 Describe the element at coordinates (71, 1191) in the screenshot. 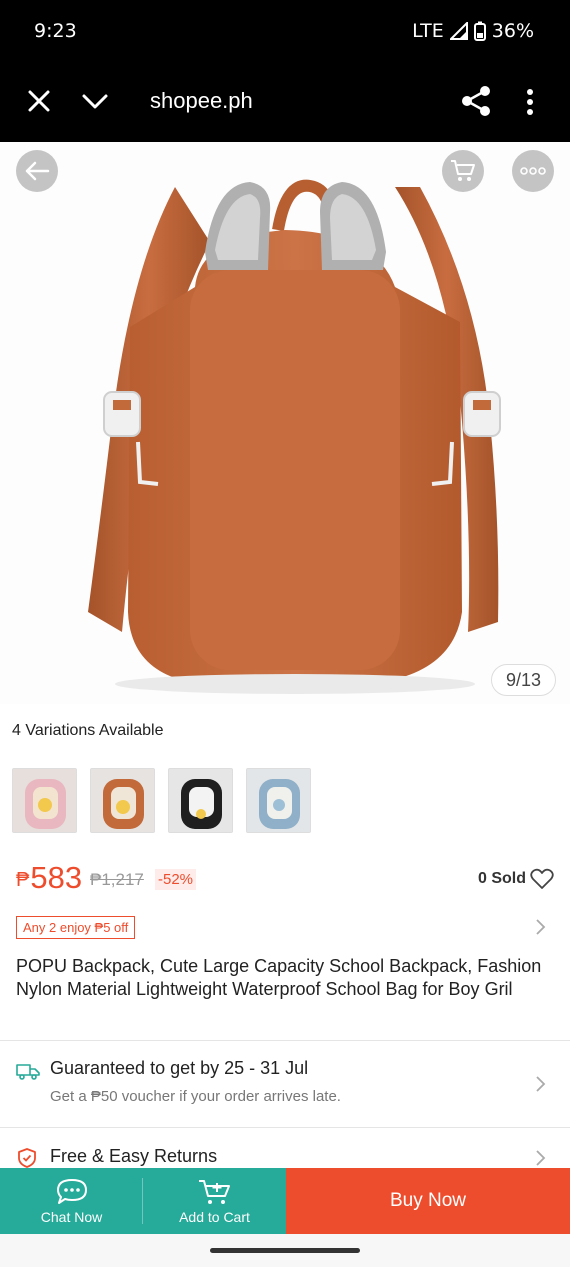

I see `chat-icon` at that location.